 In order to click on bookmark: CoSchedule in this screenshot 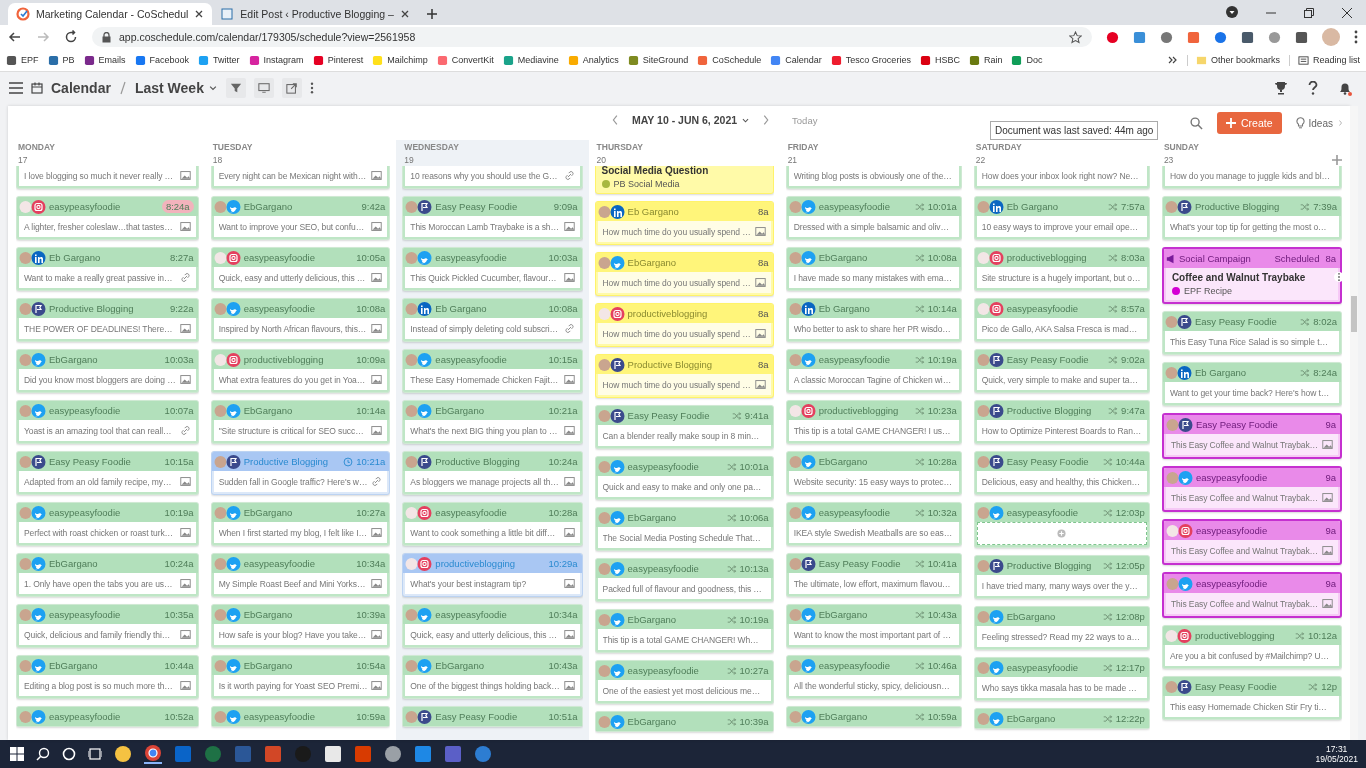, I will do `click(729, 60)`.